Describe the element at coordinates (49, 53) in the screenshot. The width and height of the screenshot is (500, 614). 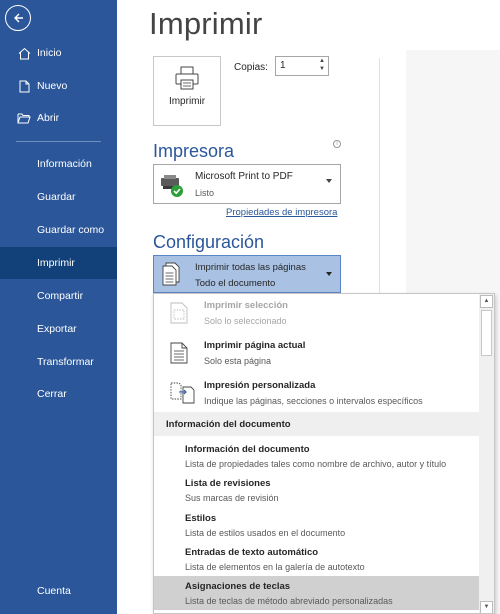
I see `sidebar-item-label: Inicio` at that location.